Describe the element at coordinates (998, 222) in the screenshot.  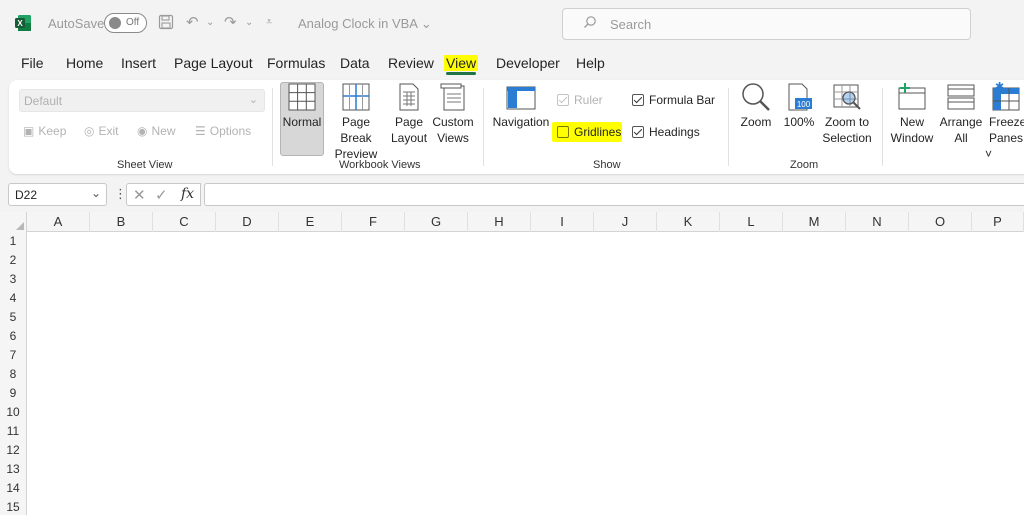
I see `column-header-p: P` at that location.